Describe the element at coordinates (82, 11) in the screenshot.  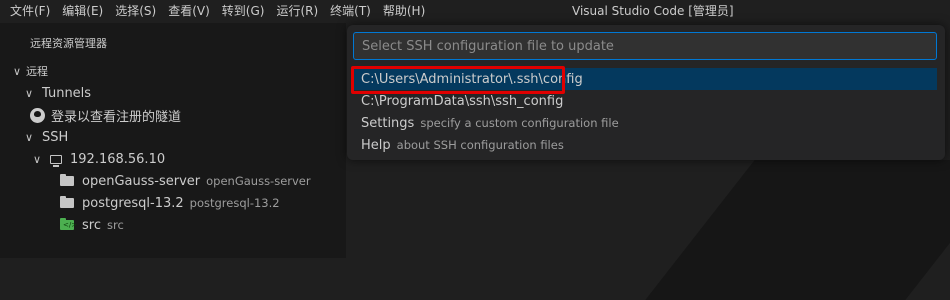
I see `menu-edit: 编辑(E)` at that location.